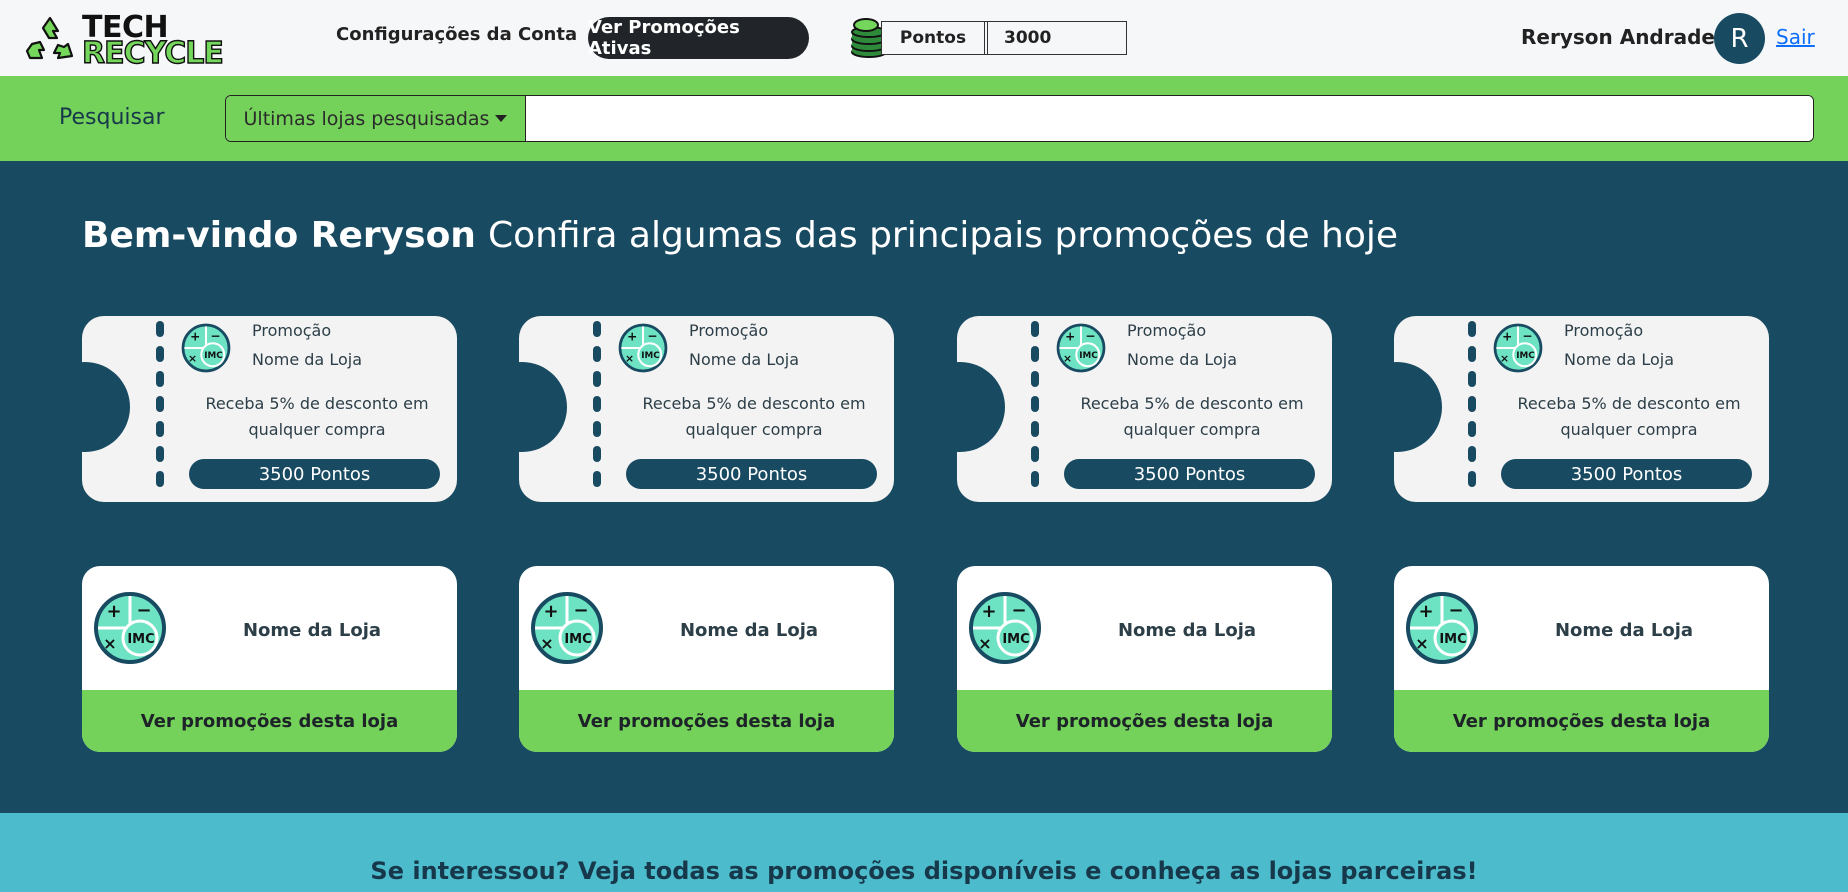 This screenshot has width=1848, height=892. I want to click on active-promotions-button: Ver Promoções Ativas, so click(698, 38).